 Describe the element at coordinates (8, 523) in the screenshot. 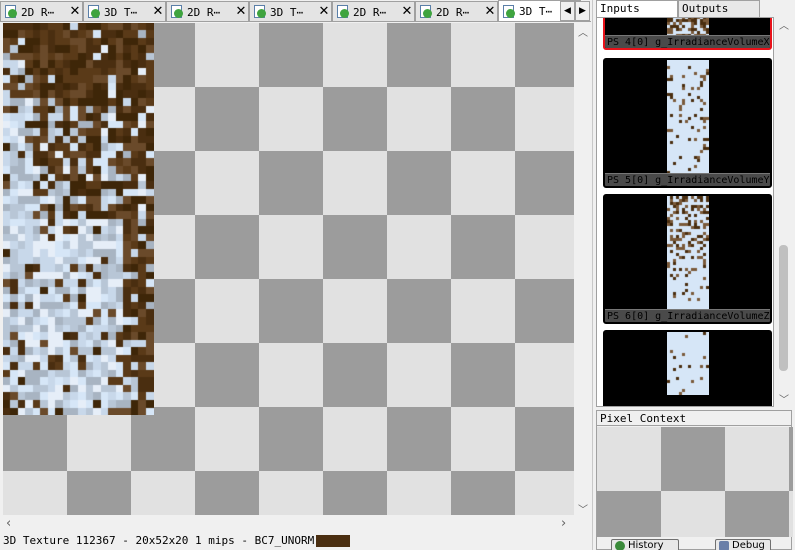

I see `scroll-left-icon: ‹` at that location.